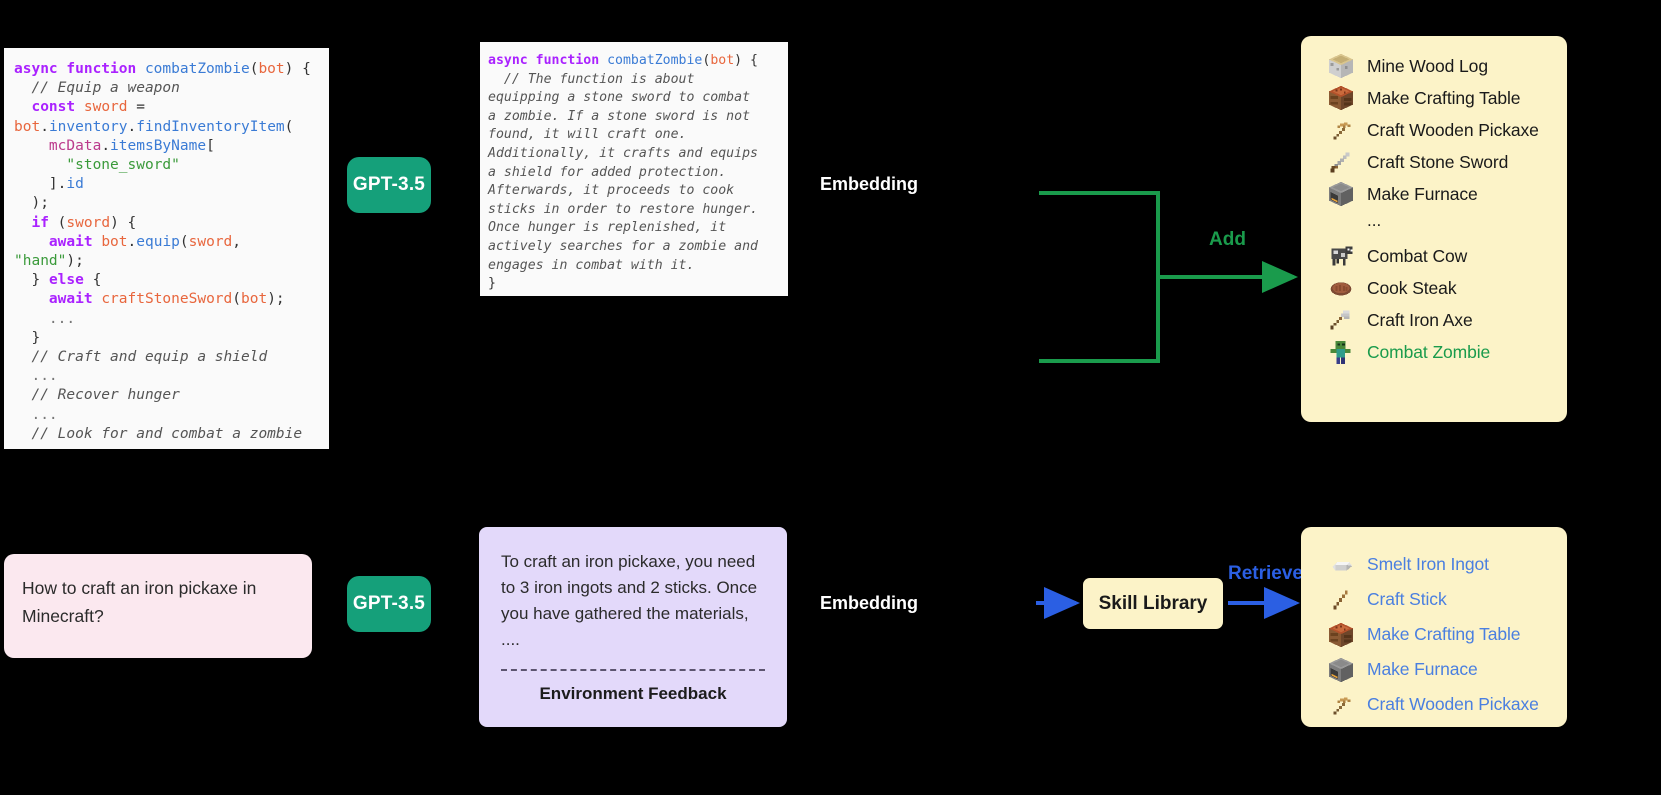 The height and width of the screenshot is (795, 1661). What do you see at coordinates (1429, 351) in the screenshot?
I see `skill-item-label: Combat Zombie` at bounding box center [1429, 351].